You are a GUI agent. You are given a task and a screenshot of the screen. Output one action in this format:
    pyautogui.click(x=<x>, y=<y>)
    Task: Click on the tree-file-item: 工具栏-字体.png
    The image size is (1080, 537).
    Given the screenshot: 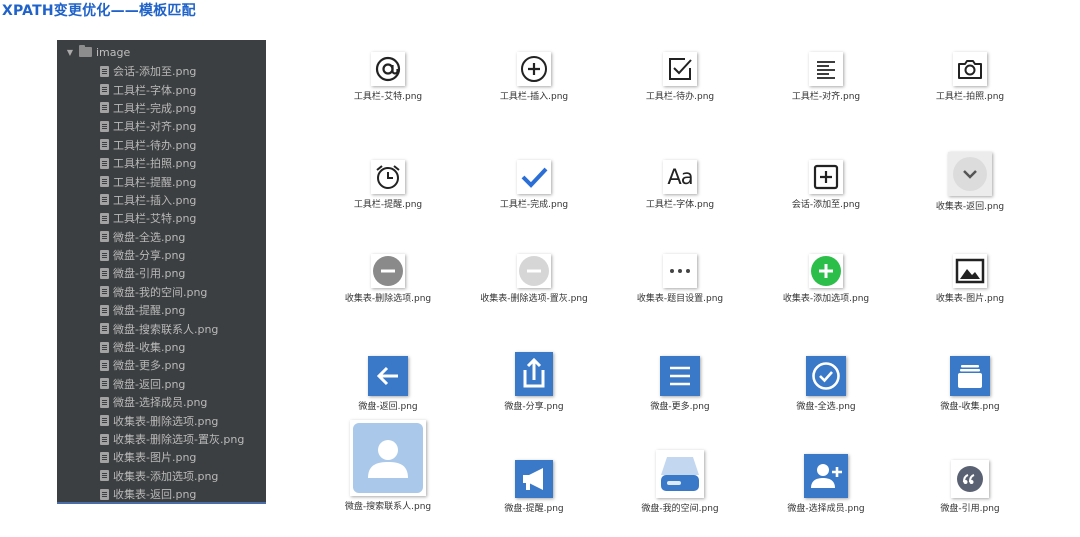 What is the action you would take?
    pyautogui.click(x=172, y=89)
    